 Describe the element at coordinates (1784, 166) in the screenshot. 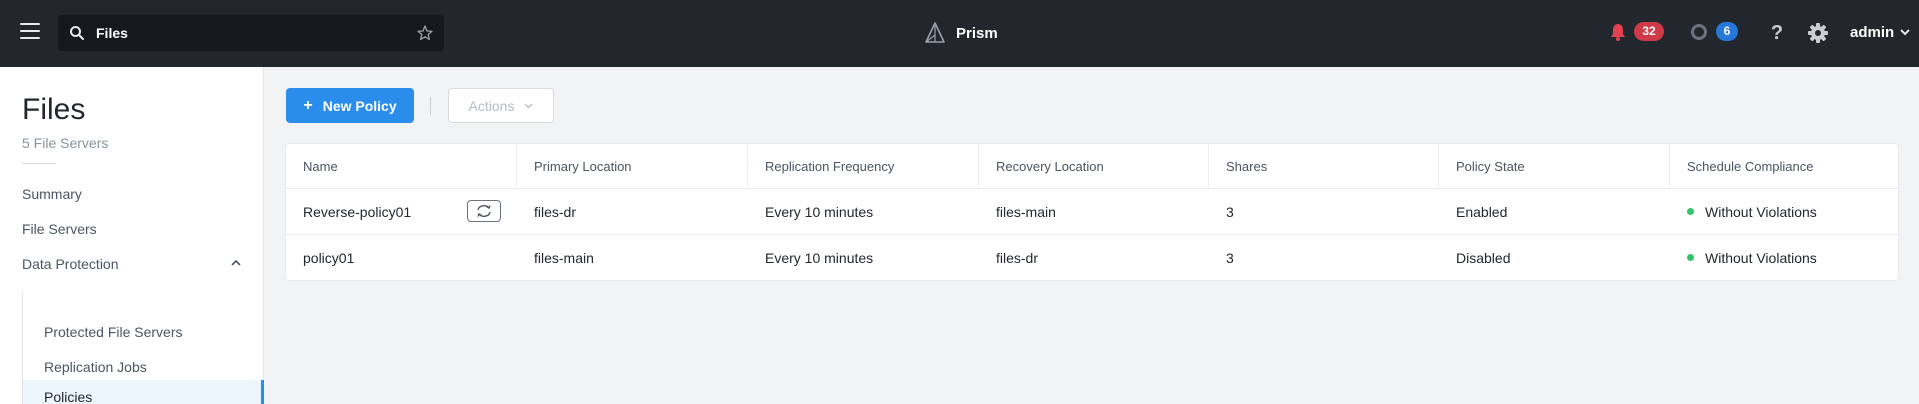

I see `column-header-schedule-compliance: Schedule Compliance` at that location.